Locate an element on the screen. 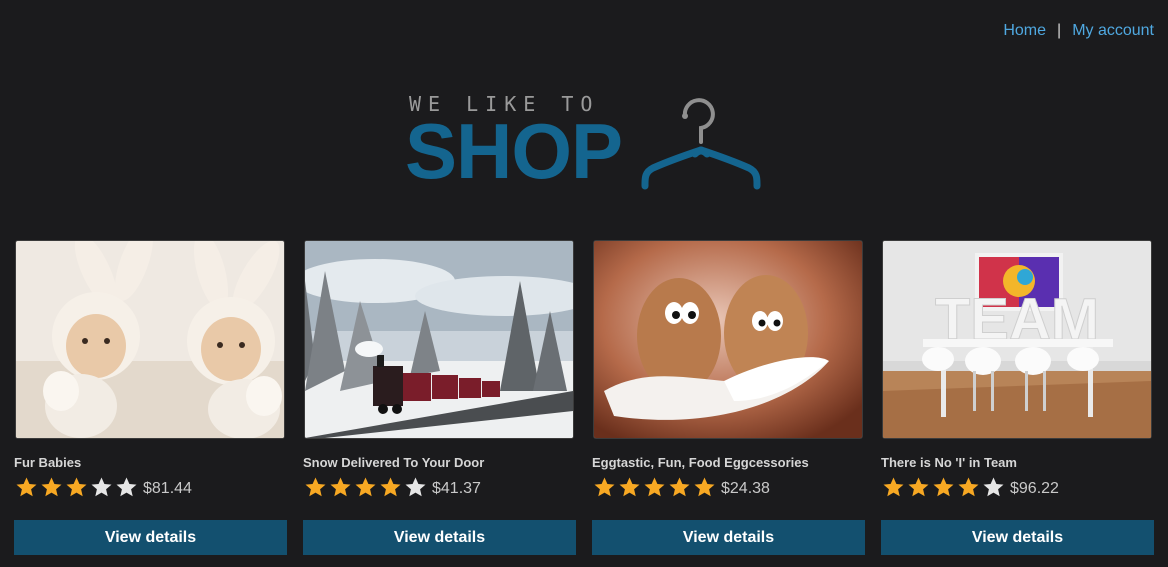 The height and width of the screenshot is (567, 1168). product-price: $24.38 is located at coordinates (745, 488).